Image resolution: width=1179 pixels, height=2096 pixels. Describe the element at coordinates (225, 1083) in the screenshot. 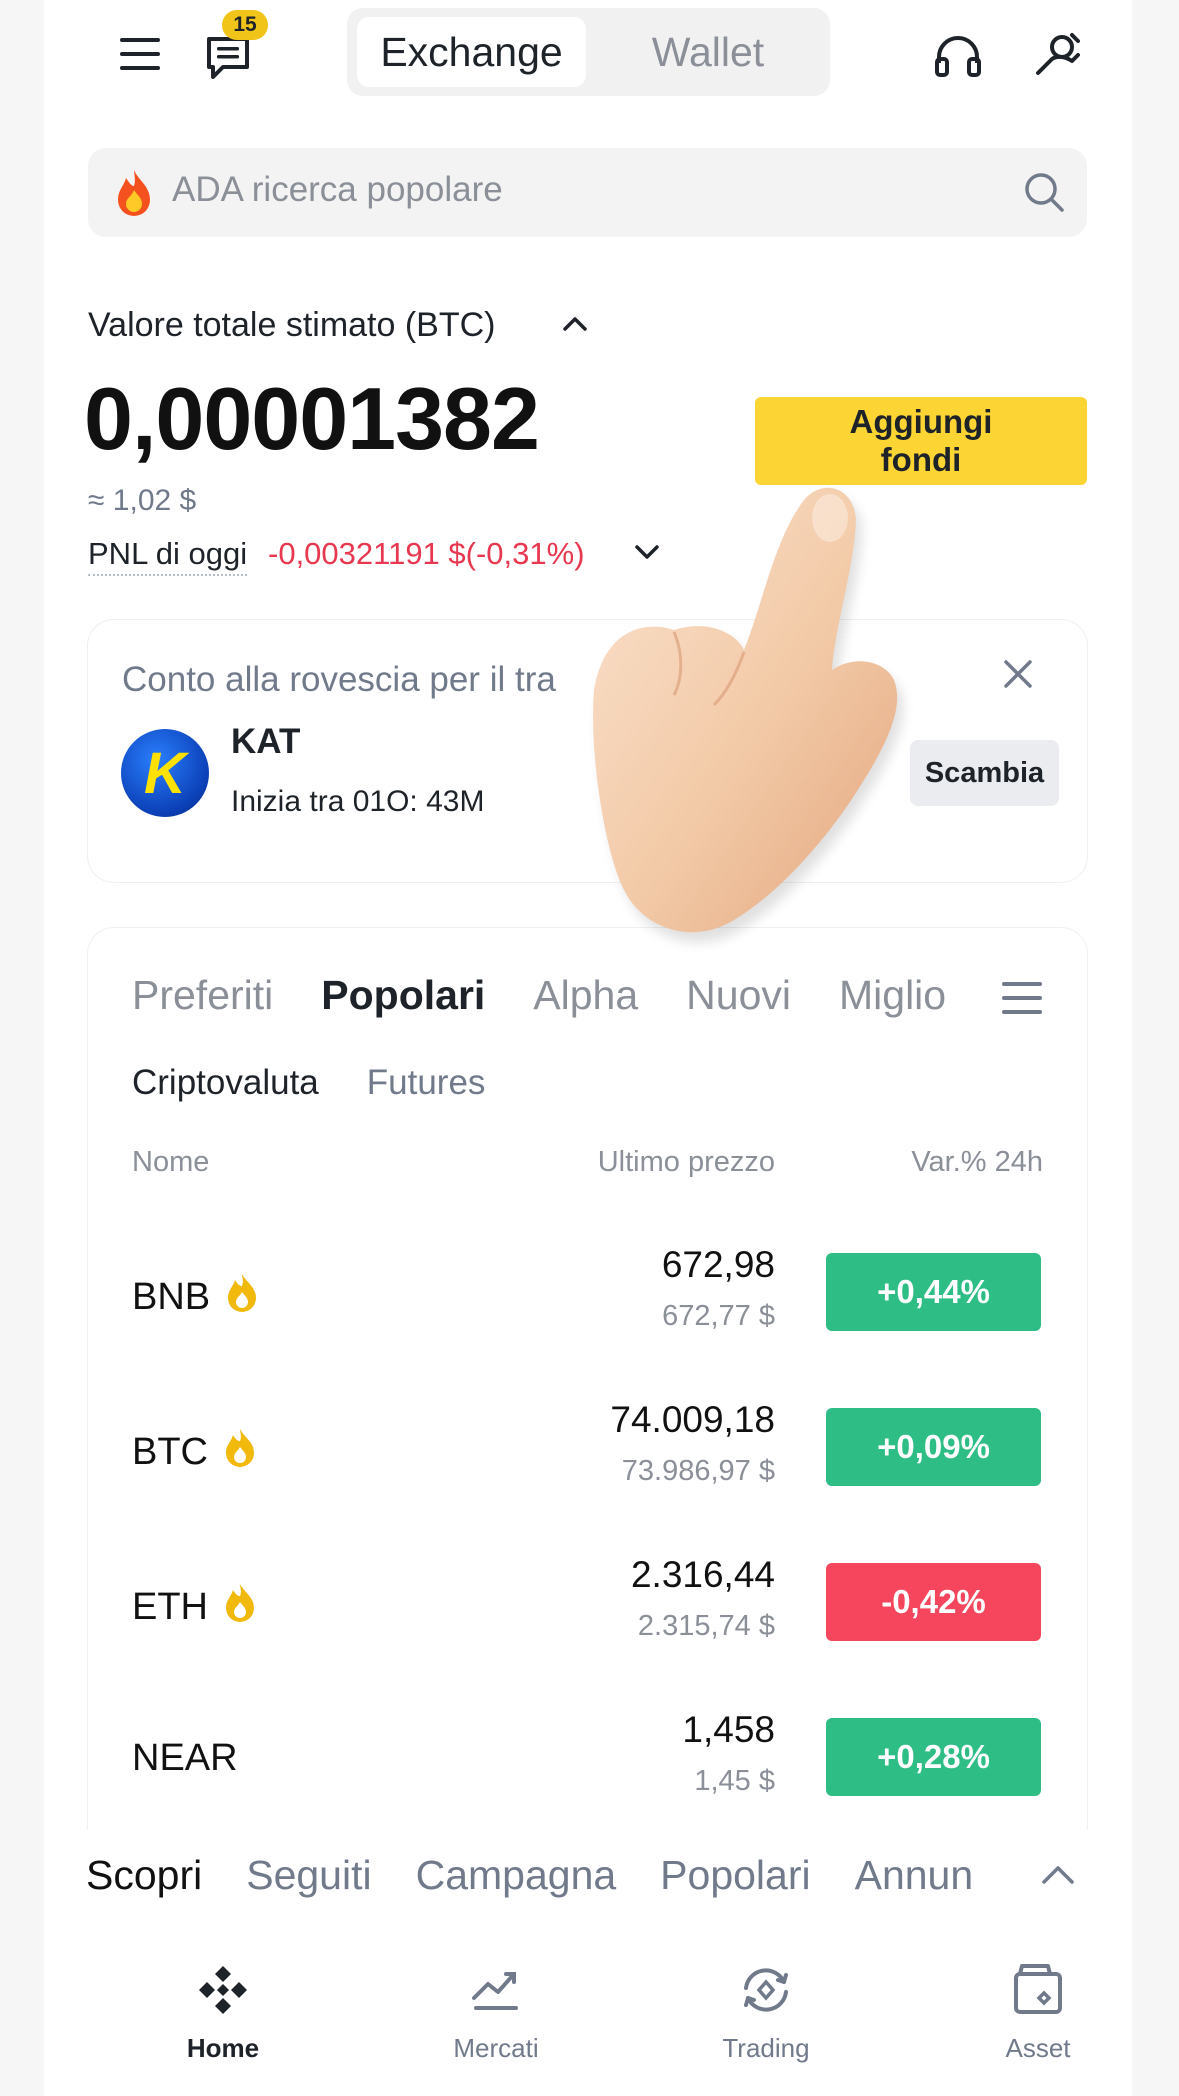

I see `subtab-criptovaluta: Criptovaluta` at that location.